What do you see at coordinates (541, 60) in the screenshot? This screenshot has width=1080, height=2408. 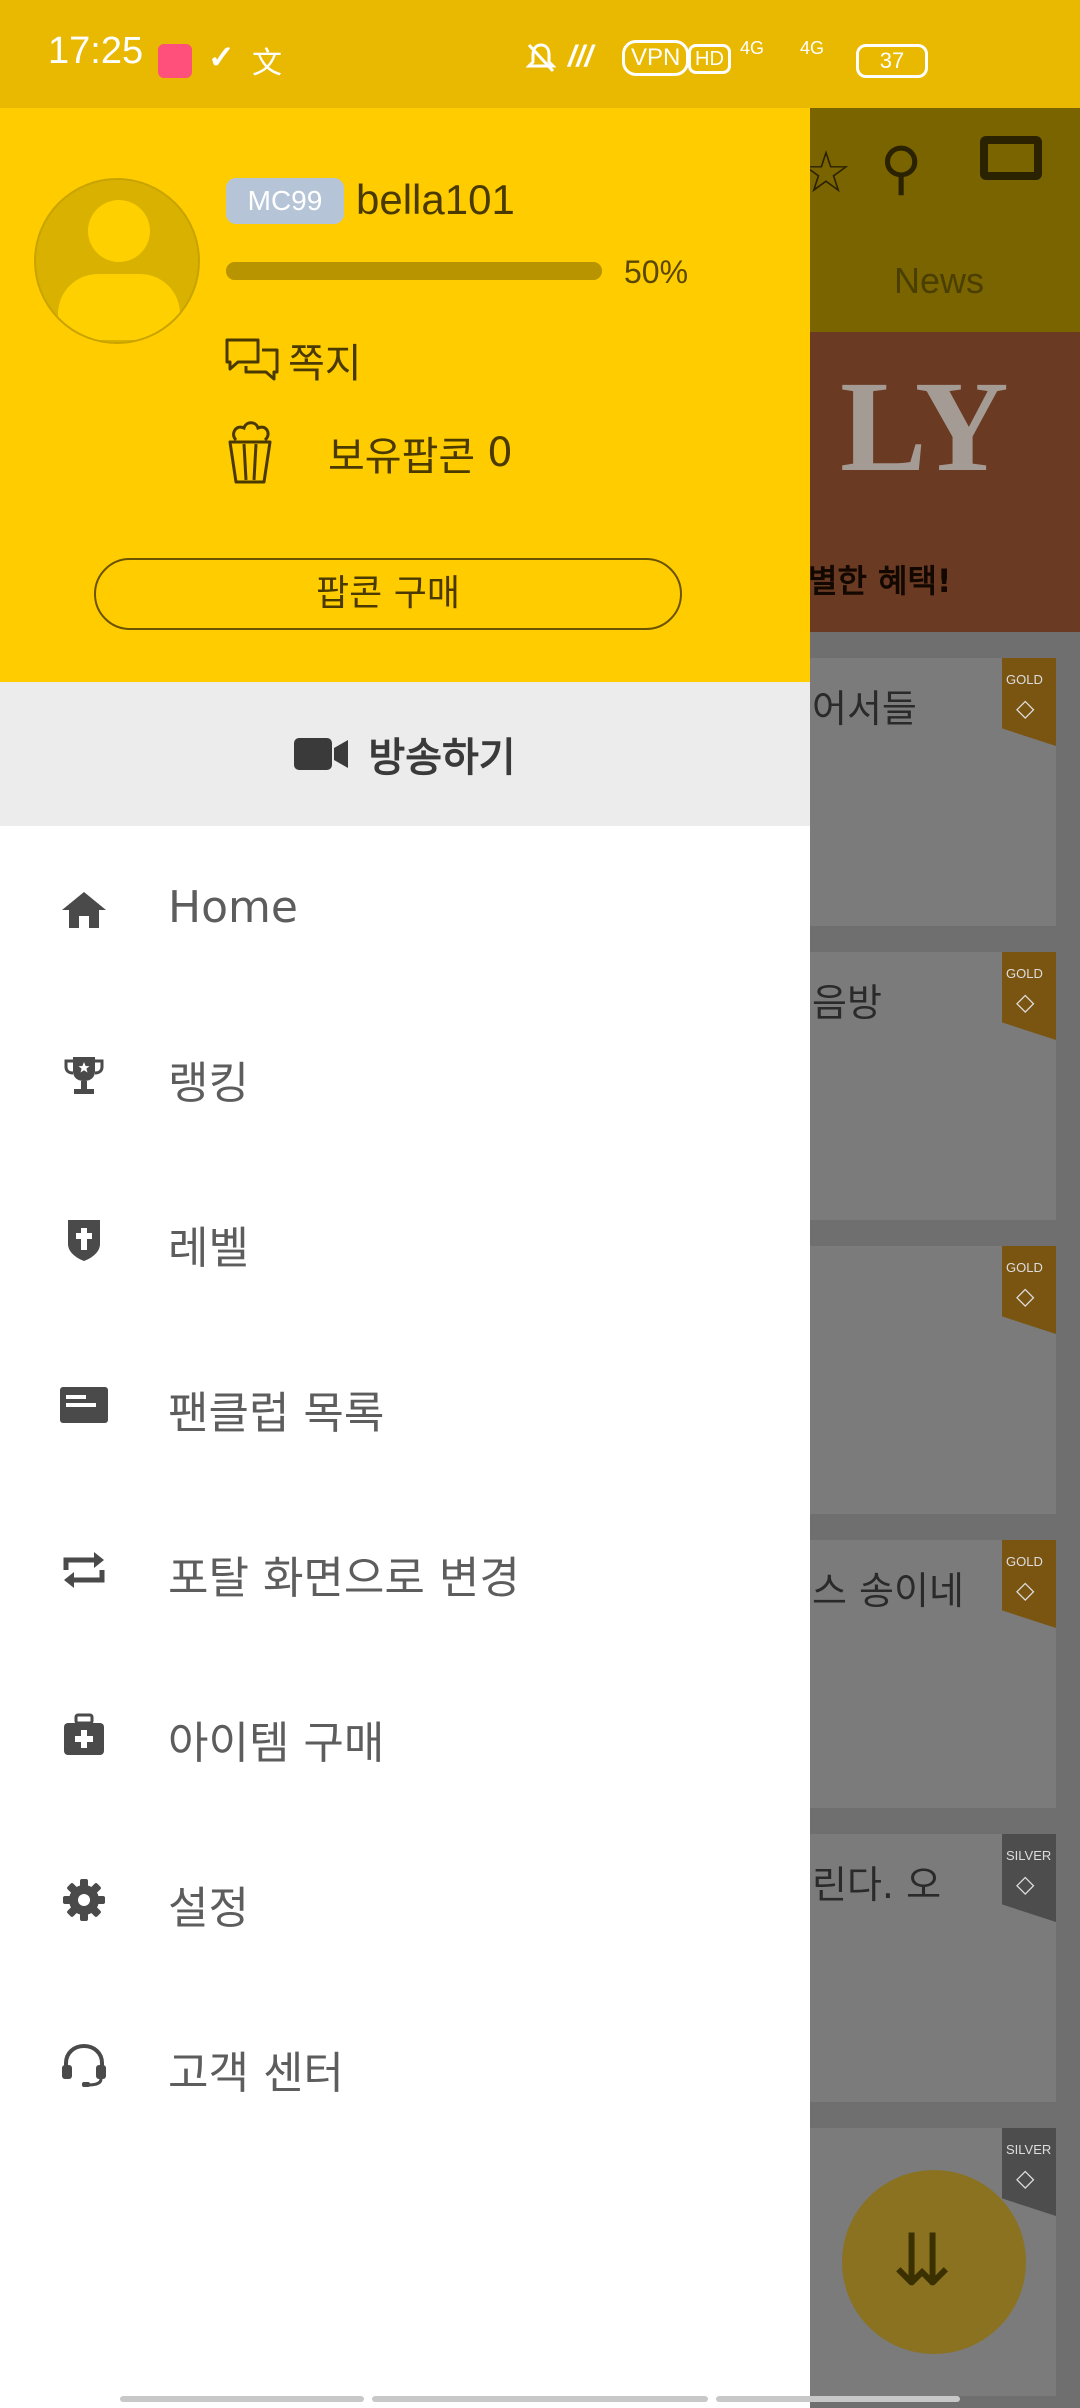 I see `mute-icon` at bounding box center [541, 60].